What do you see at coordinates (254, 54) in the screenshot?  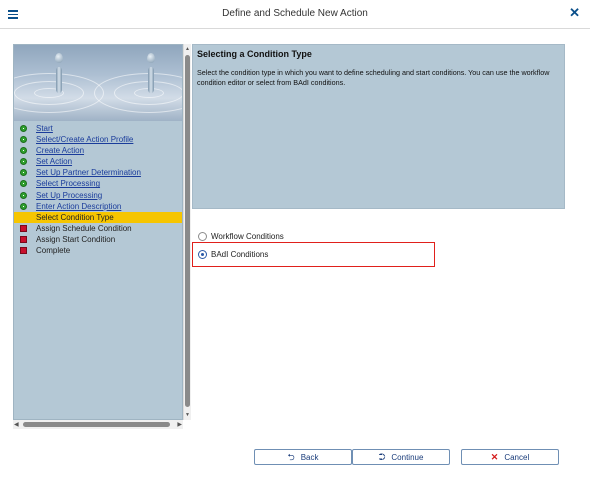 I see `description-title: Selecting a Condition Type` at bounding box center [254, 54].